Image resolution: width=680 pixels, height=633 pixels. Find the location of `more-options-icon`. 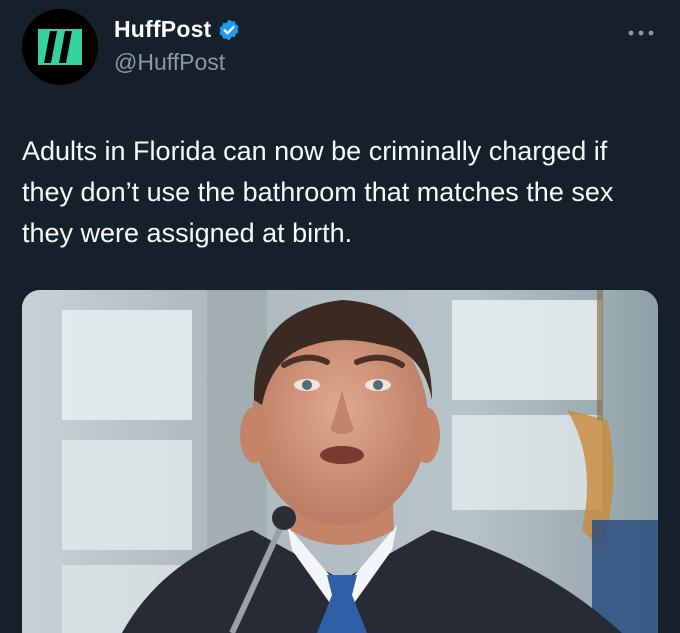

more-options-icon is located at coordinates (641, 33).